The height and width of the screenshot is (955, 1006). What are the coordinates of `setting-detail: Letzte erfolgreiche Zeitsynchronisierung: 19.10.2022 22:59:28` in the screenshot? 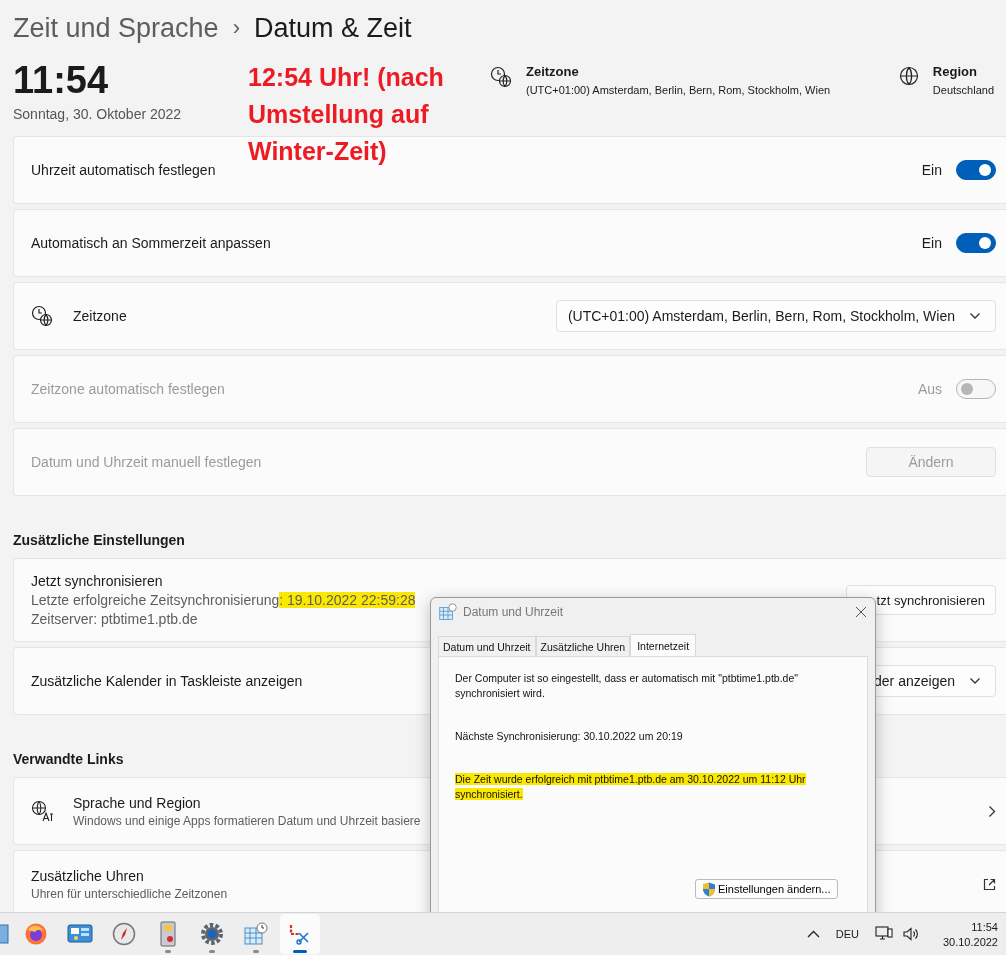 It's located at (223, 600).